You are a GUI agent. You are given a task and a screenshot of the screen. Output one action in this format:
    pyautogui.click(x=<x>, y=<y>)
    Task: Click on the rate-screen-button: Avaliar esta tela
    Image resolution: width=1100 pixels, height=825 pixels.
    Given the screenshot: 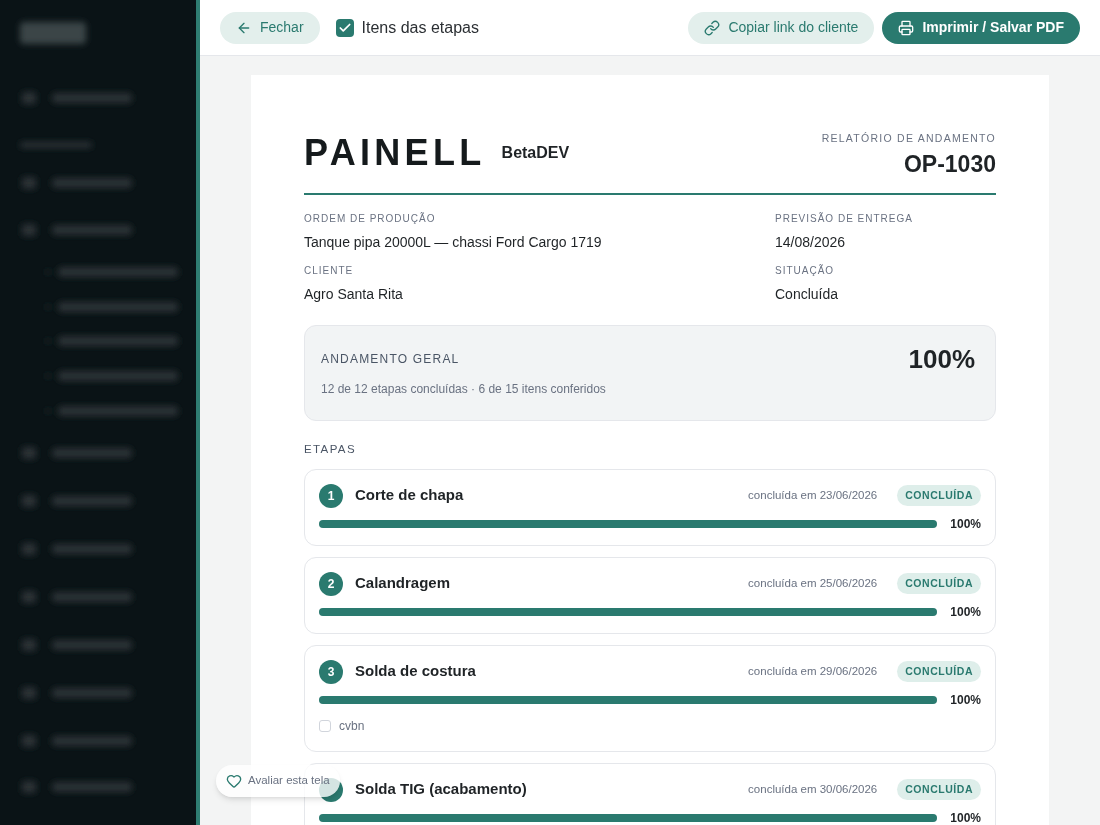 What is the action you would take?
    pyautogui.click(x=278, y=781)
    